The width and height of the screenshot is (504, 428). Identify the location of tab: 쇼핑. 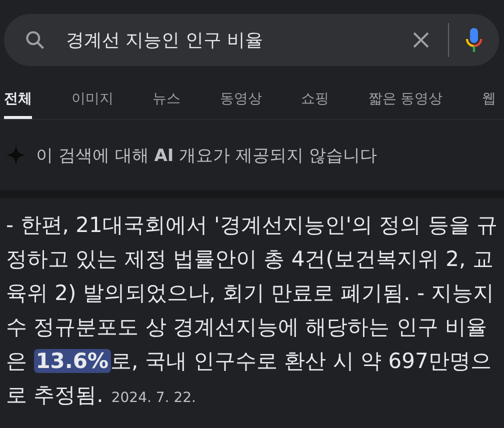
(315, 101).